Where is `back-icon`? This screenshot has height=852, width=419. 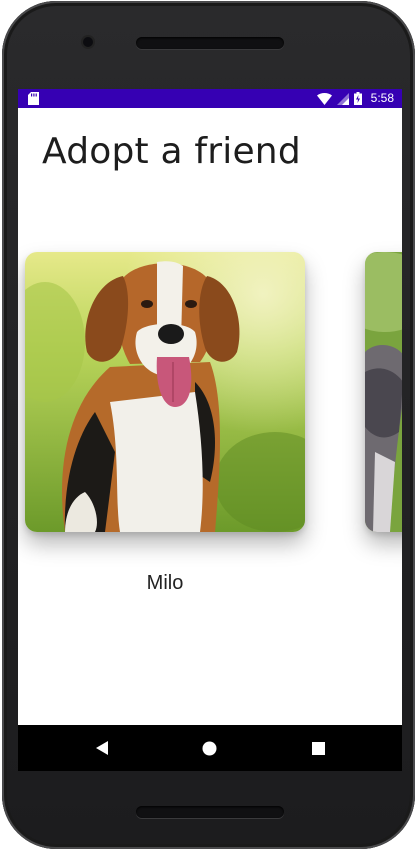 back-icon is located at coordinates (102, 748).